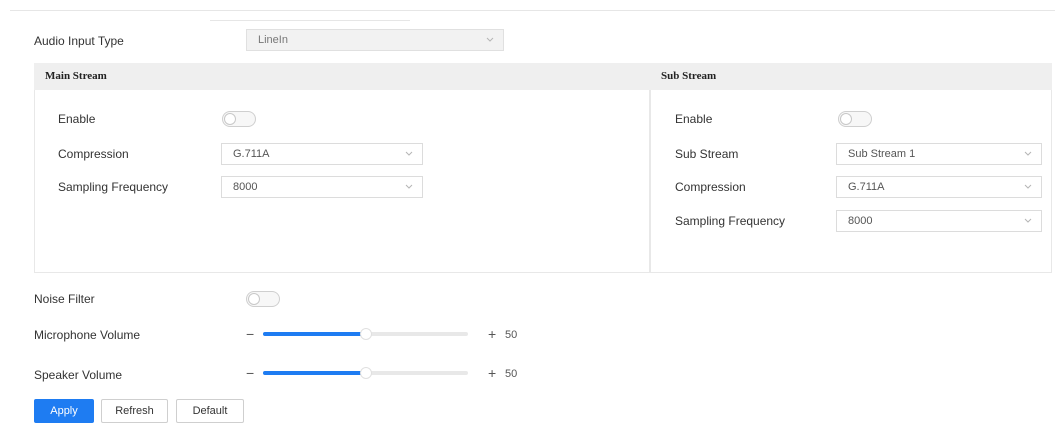  What do you see at coordinates (64, 299) in the screenshot?
I see `noise-filter-label: Noise Filter` at bounding box center [64, 299].